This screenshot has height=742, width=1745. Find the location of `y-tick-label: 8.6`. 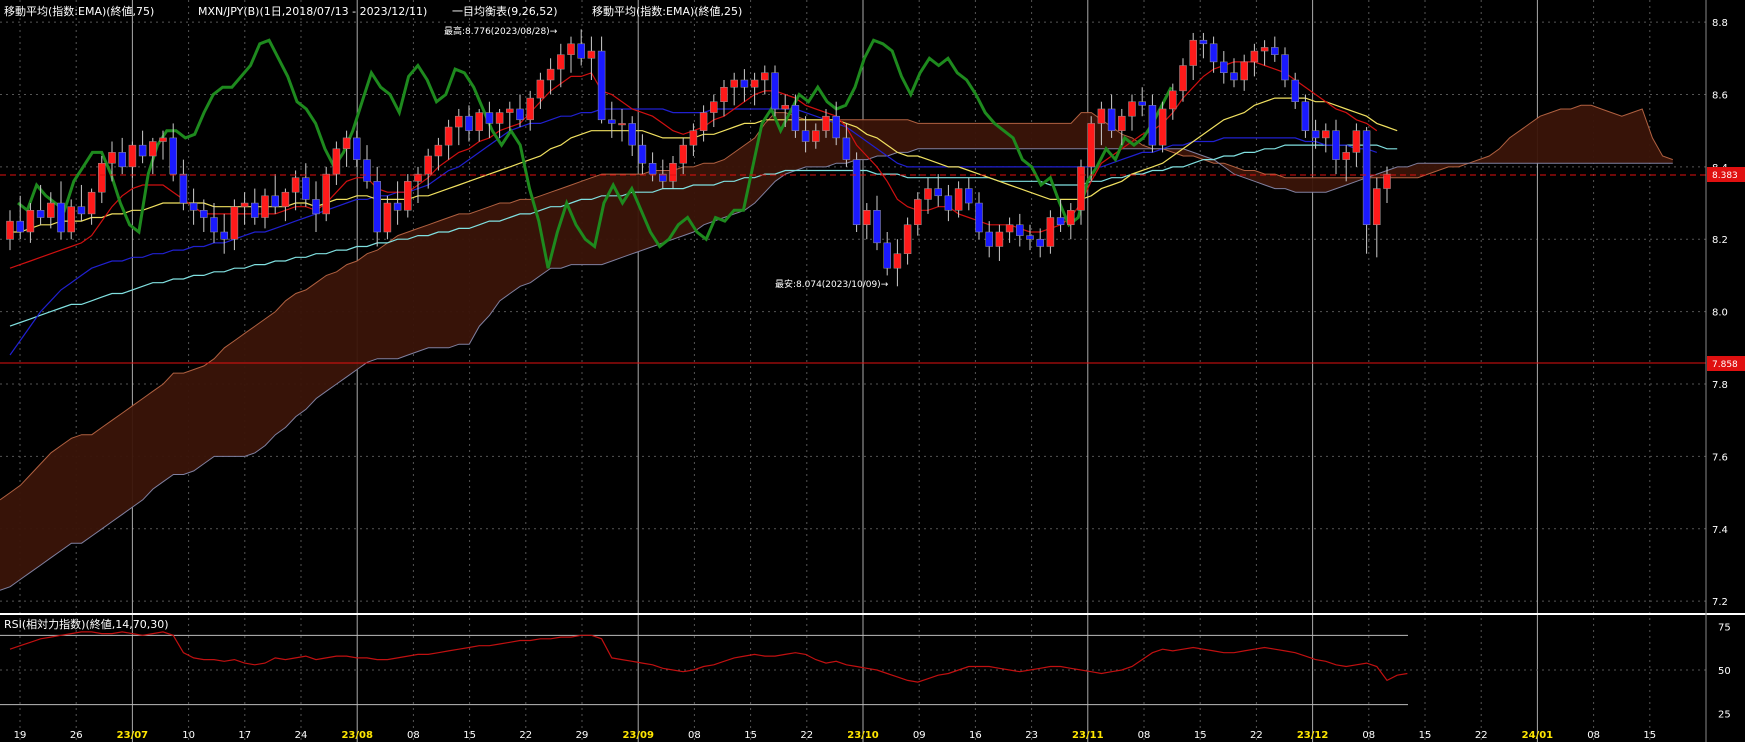

y-tick-label: 8.6 is located at coordinates (1720, 95).